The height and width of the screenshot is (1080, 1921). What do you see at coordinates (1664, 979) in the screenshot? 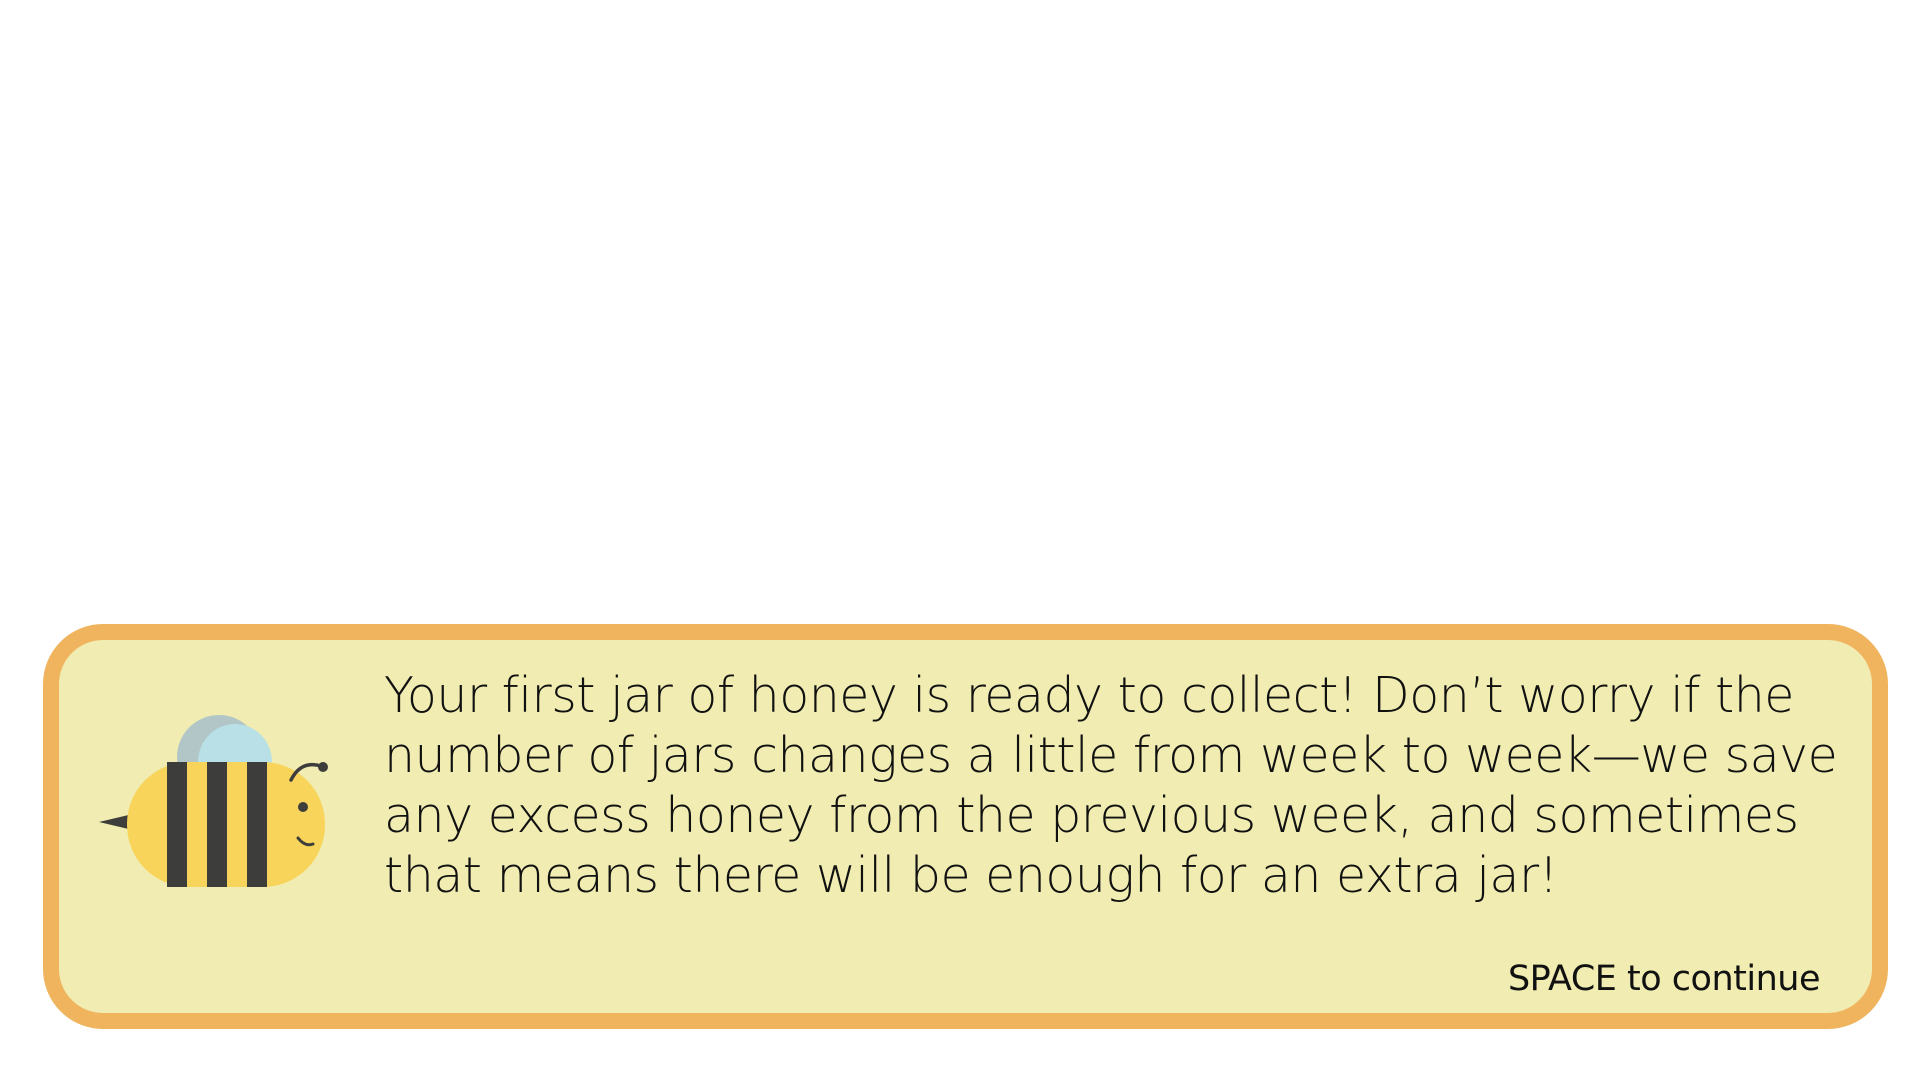
I see `continue-hint: SPACE to continue` at bounding box center [1664, 979].